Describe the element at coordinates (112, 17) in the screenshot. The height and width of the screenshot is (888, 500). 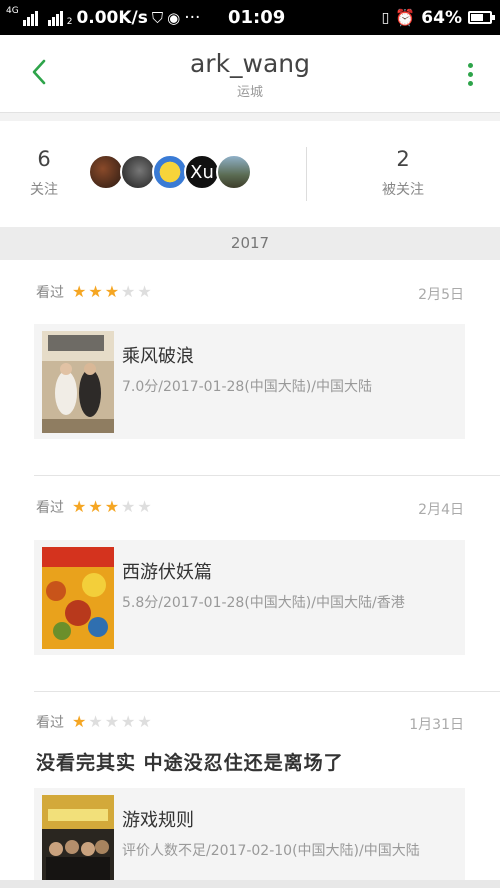
I see `network-speed: 0.00K/s` at that location.